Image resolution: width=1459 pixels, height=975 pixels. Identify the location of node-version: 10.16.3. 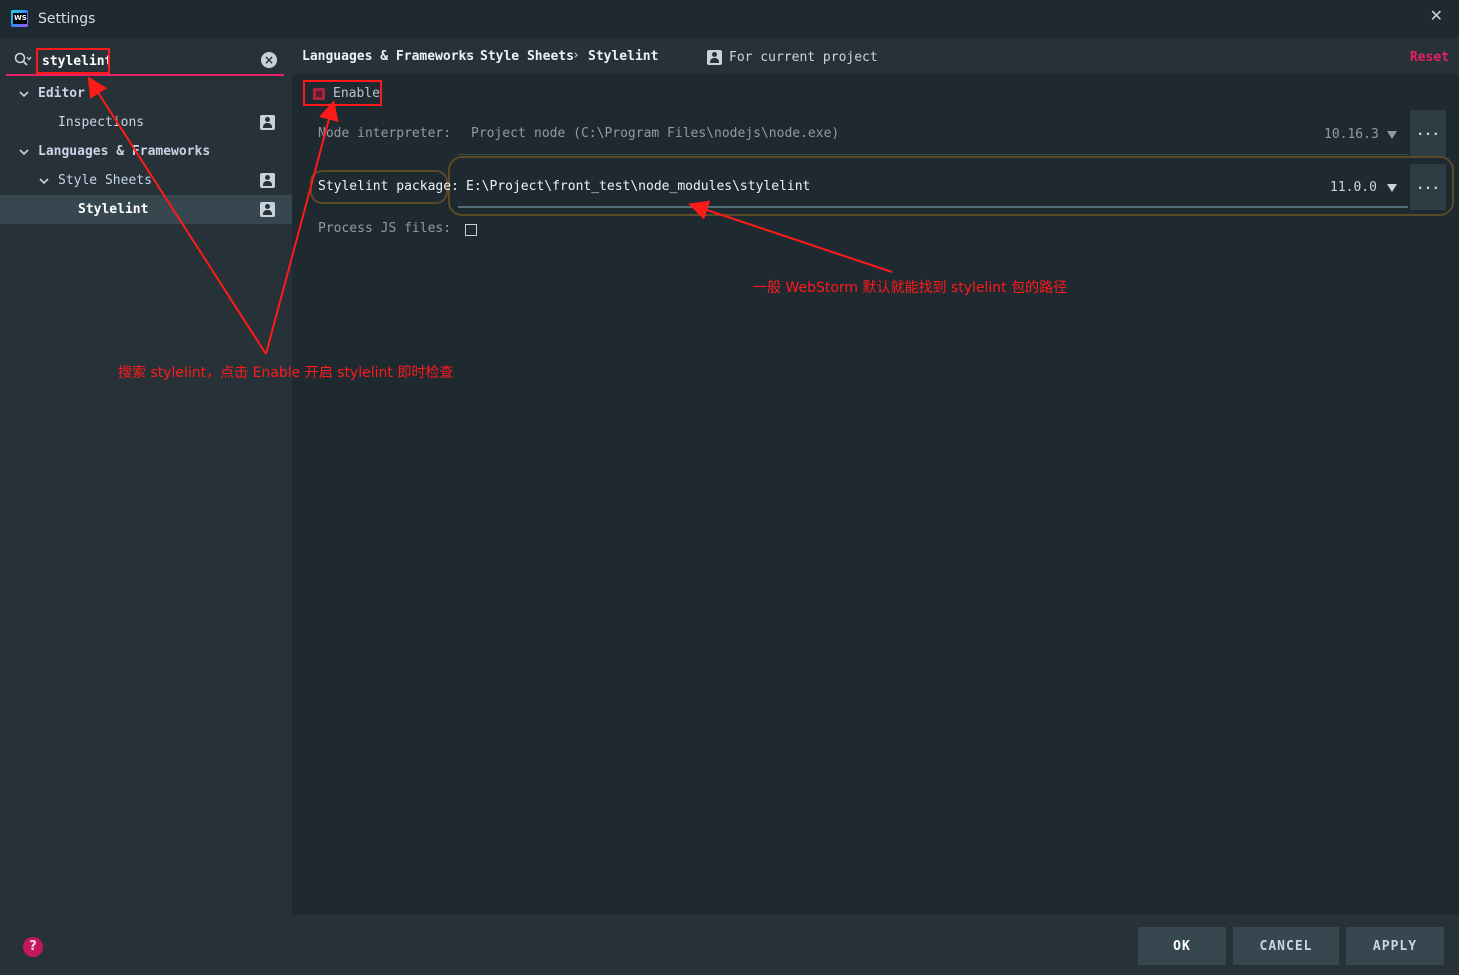
(1351, 134).